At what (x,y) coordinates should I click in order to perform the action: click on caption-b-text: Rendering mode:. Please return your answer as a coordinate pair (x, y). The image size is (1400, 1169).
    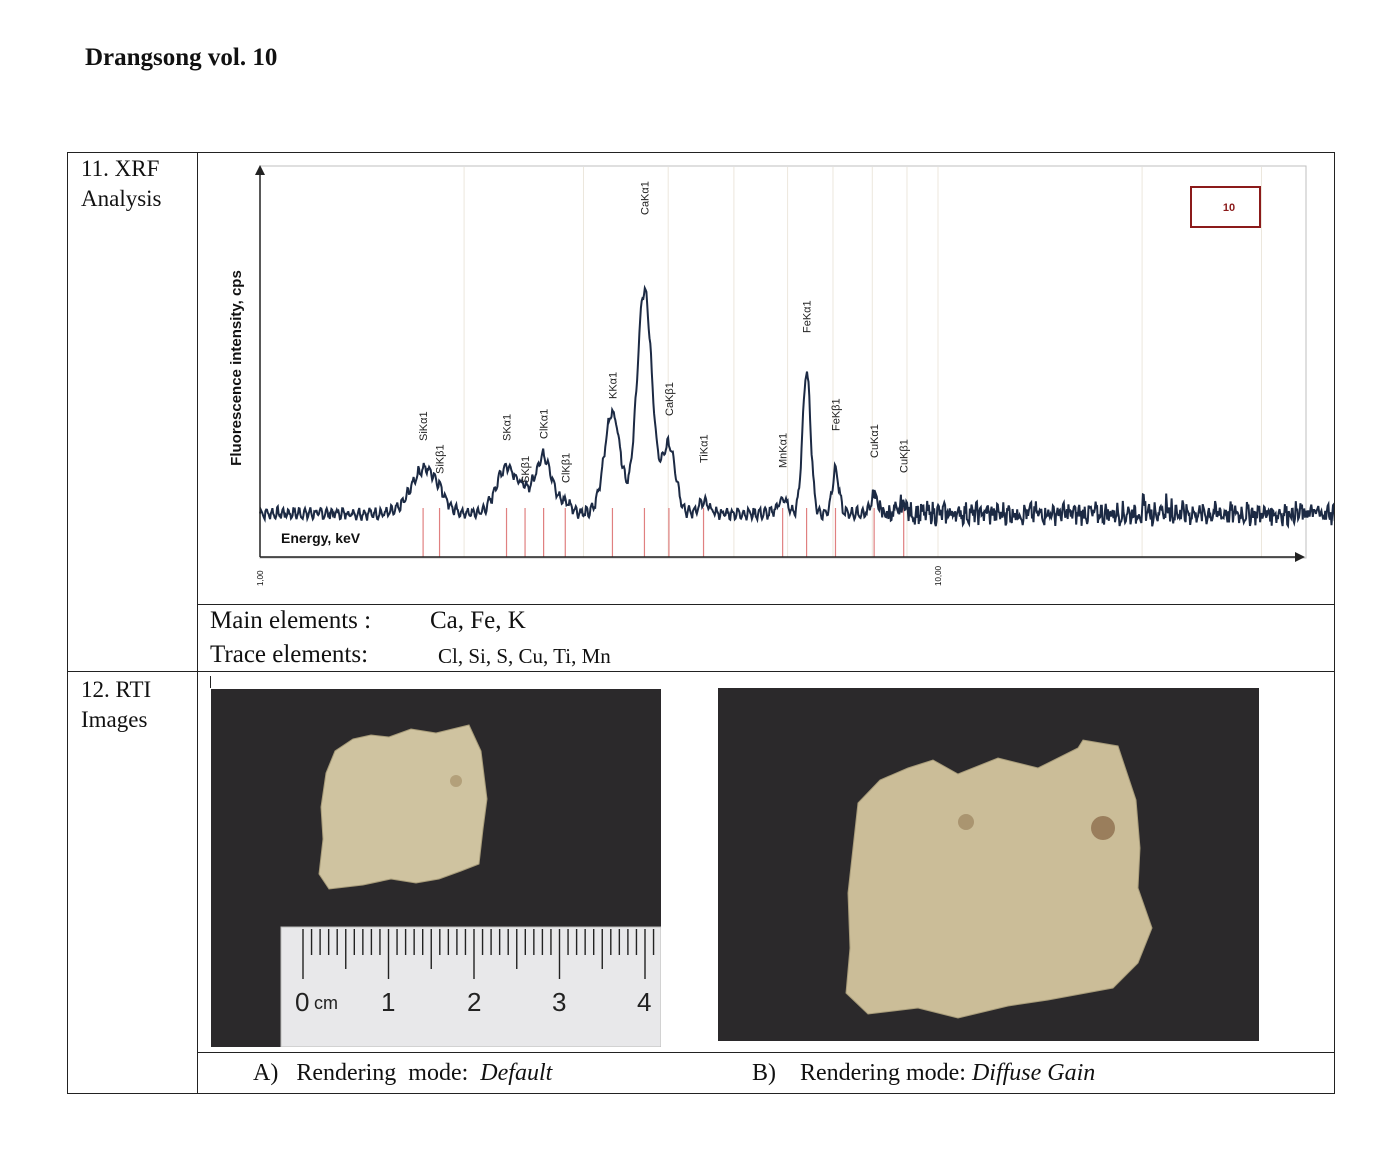
    Looking at the image, I should click on (883, 1073).